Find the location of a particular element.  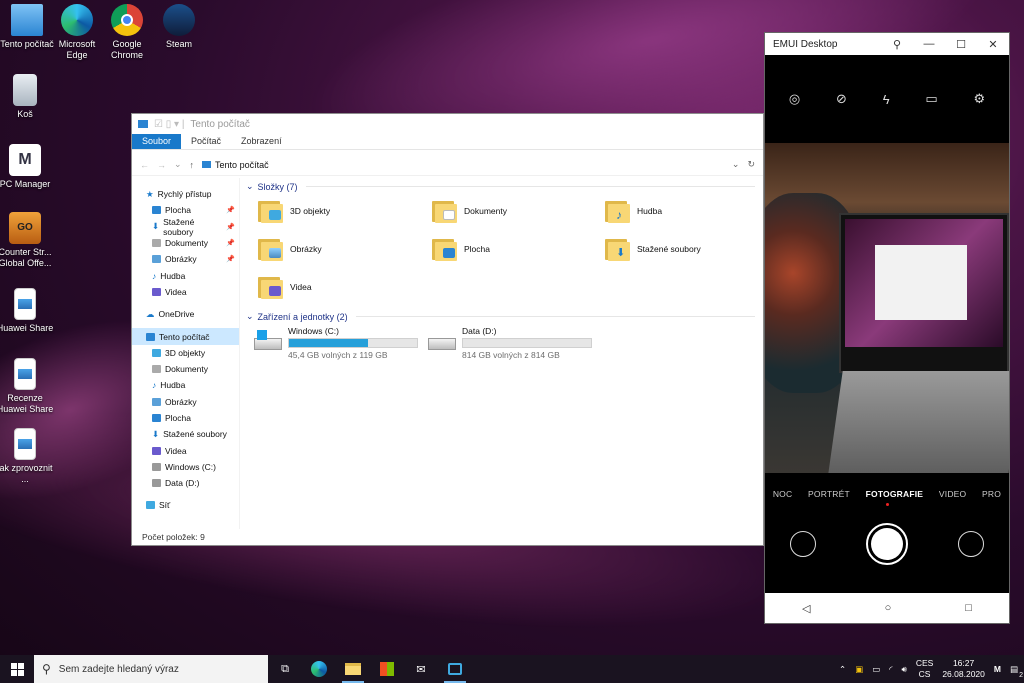

back-triangle-icon: ◁ is located at coordinates (806, 608).